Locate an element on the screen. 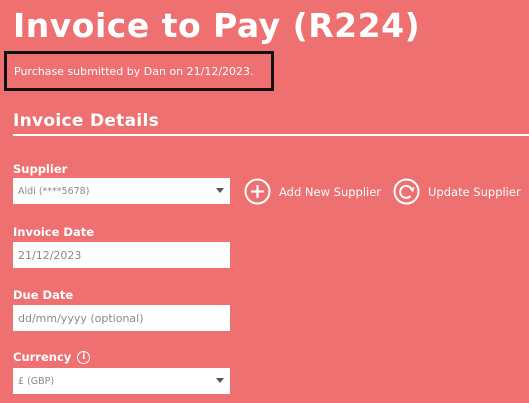 The height and width of the screenshot is (403, 529). invoice-date-field-wrapper is located at coordinates (121, 255).